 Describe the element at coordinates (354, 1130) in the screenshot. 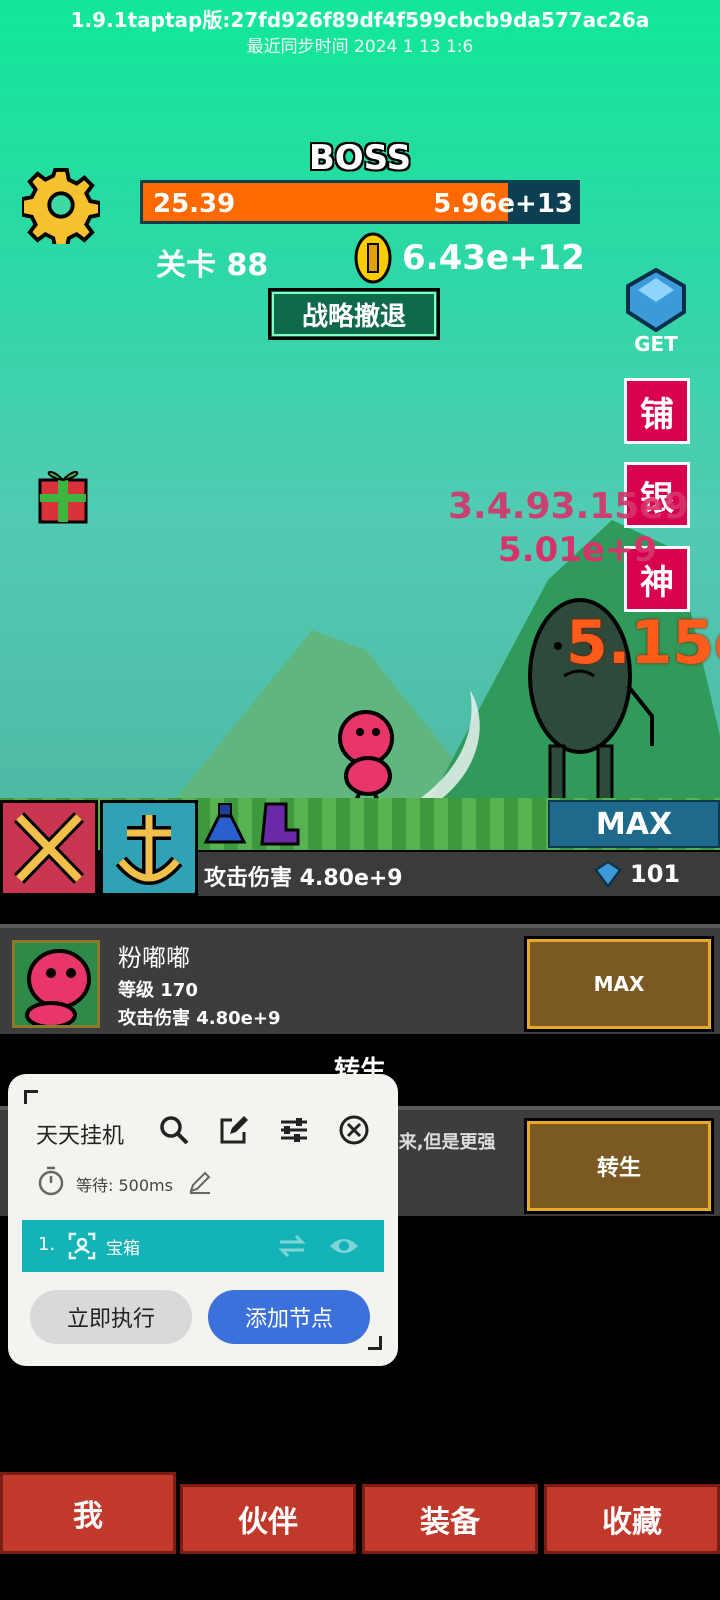

I see `close-icon` at that location.